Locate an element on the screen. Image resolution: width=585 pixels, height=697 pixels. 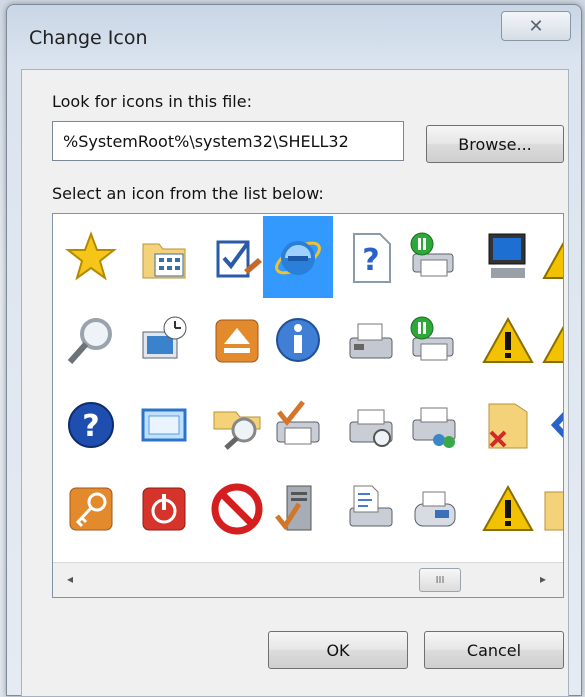
checklist-icon is located at coordinates (237, 257).